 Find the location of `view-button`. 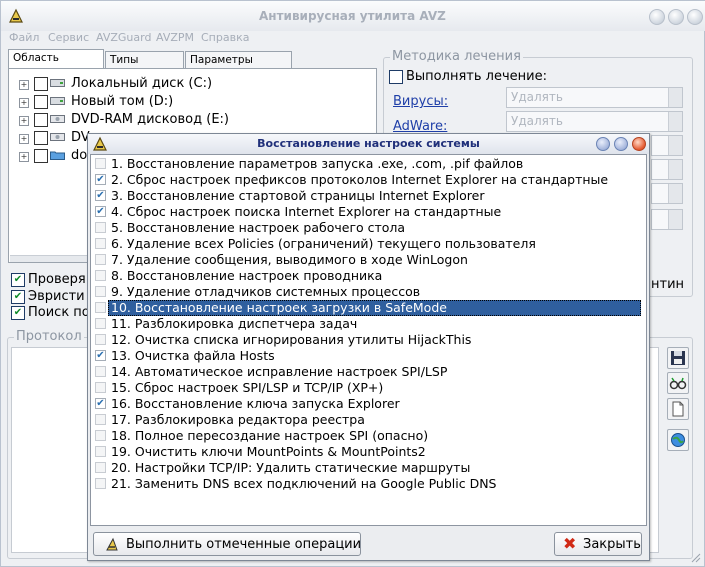

view-button is located at coordinates (678, 383).